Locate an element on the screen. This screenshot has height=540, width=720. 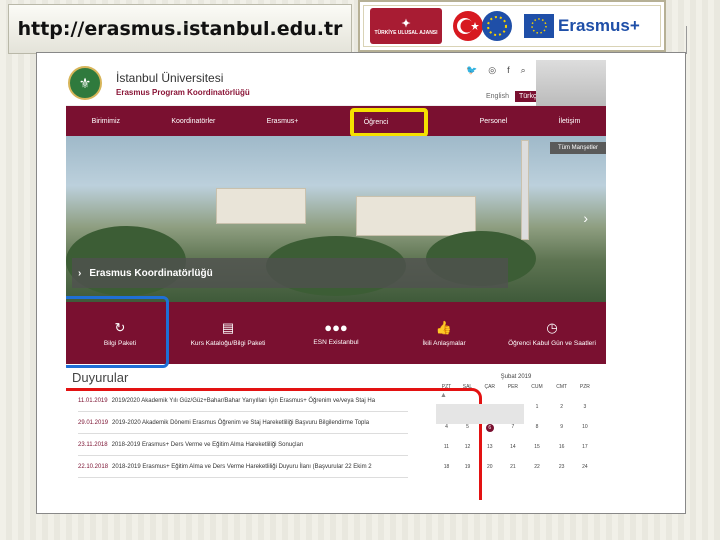
weekday-label: SAL is located at coordinates (467, 387).